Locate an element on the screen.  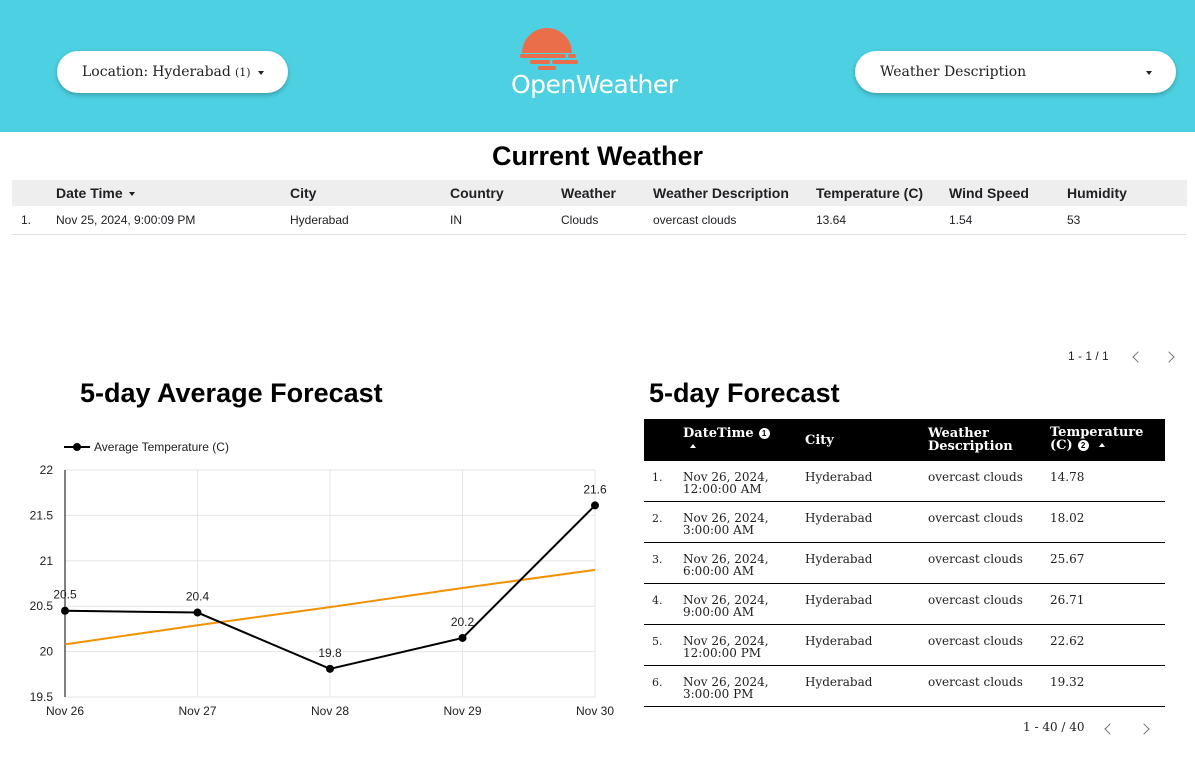
row-index: 5. is located at coordinates (657, 641).